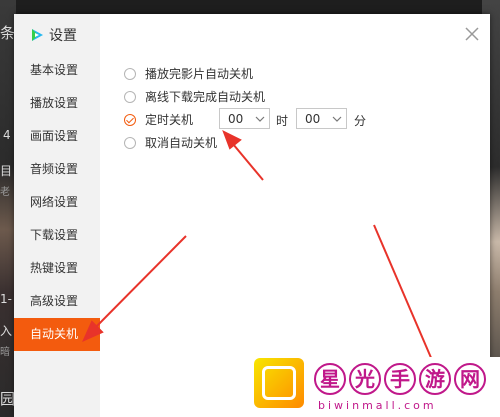 This screenshot has width=500, height=417. What do you see at coordinates (377, 405) in the screenshot?
I see `watermark-domain: biwinmall.com` at bounding box center [377, 405].